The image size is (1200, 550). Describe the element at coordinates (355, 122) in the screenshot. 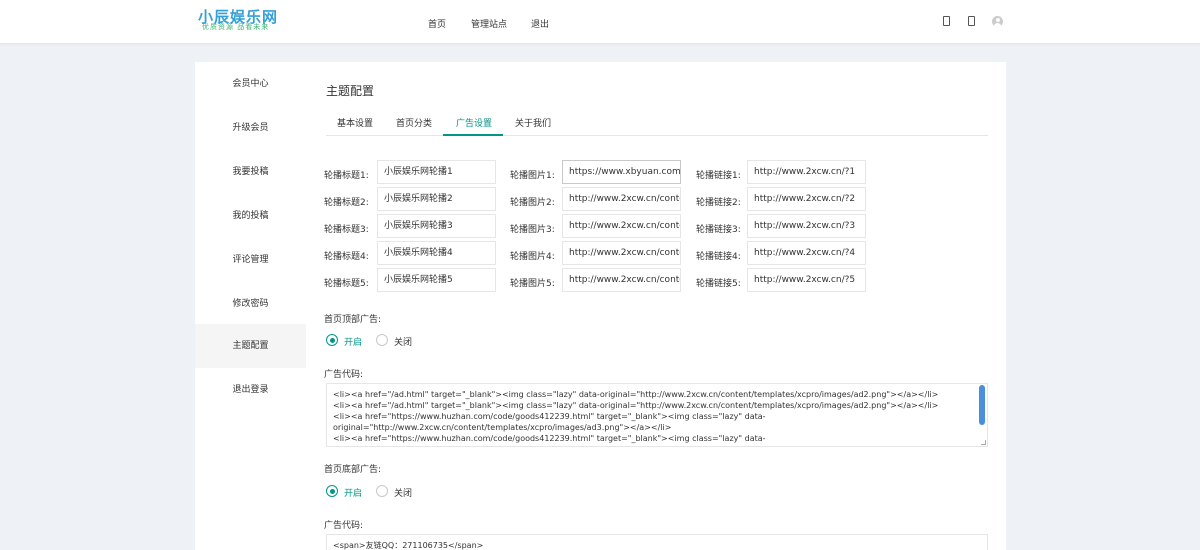

I see `tab-basic-settings: 基本设置` at that location.